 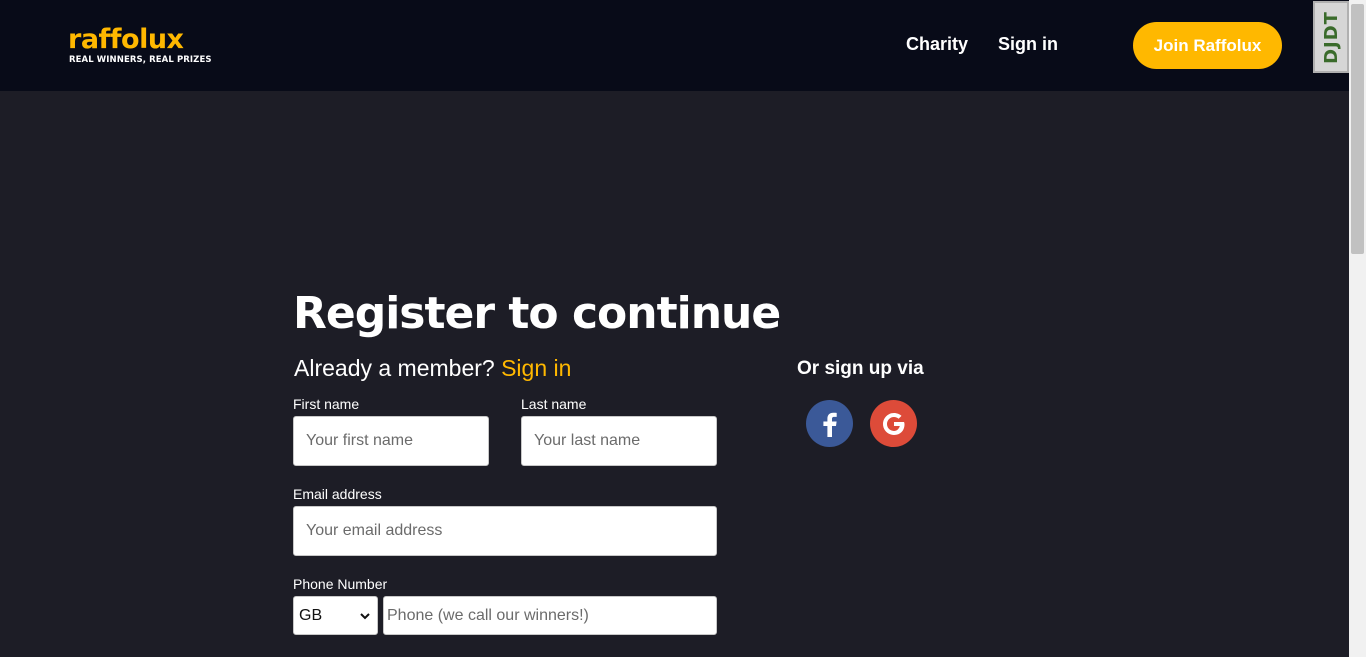 I want to click on chevron-down-icon, so click(x=365, y=616).